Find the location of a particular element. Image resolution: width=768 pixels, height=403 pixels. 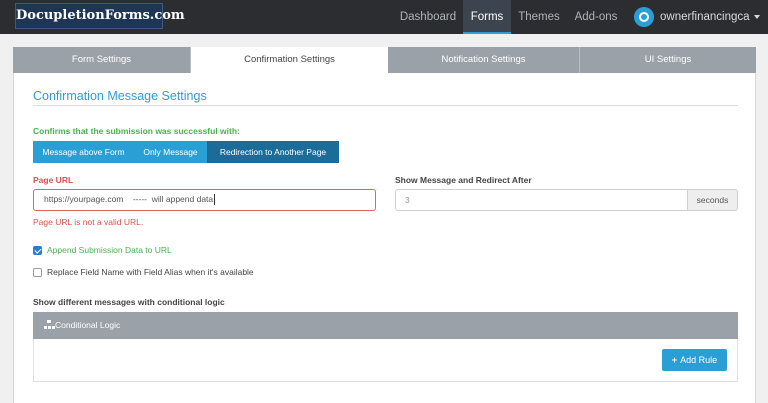

tab-ui-settings: UI Settings is located at coordinates (668, 60).